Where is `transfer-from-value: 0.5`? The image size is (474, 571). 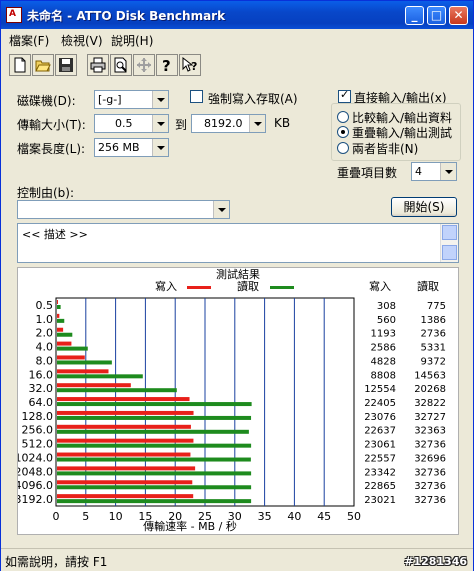
transfer-from-value: 0.5 is located at coordinates (124, 123).